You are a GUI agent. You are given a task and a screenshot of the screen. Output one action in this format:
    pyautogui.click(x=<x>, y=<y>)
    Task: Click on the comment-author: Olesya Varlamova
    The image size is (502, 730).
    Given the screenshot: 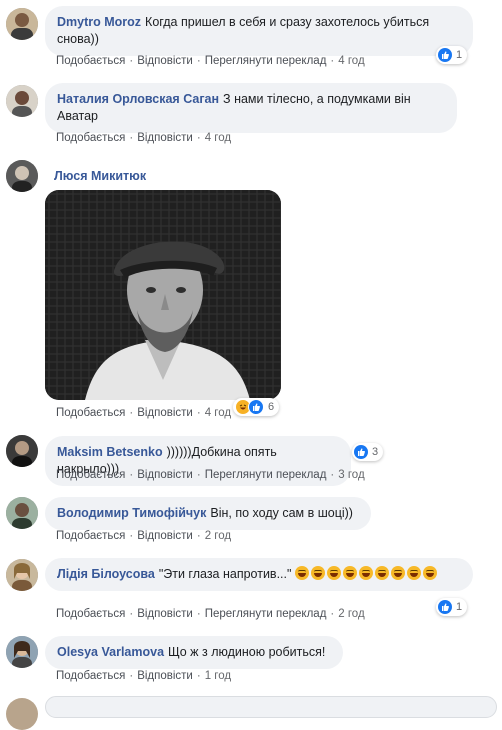 What is the action you would take?
    pyautogui.click(x=110, y=652)
    